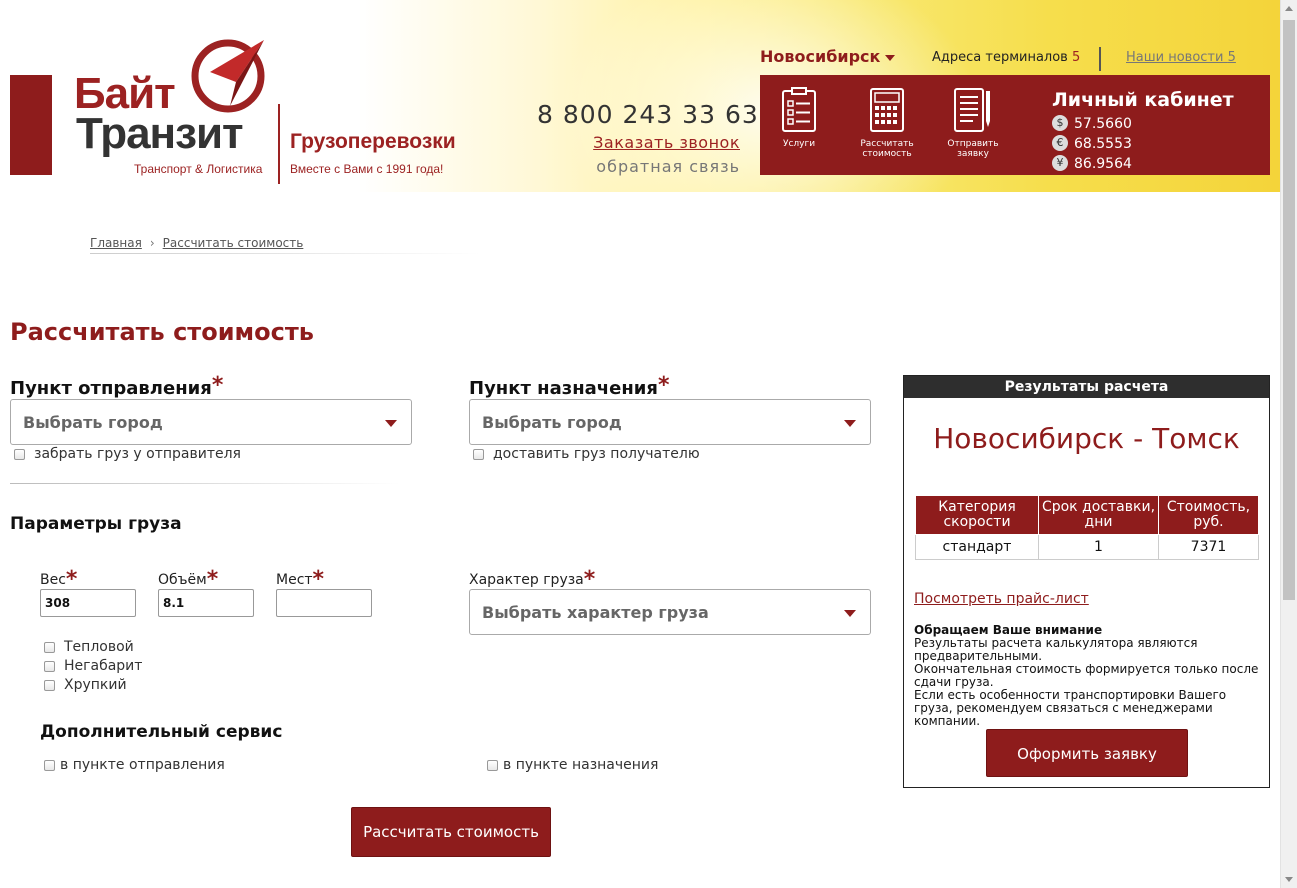 Image resolution: width=1297 pixels, height=888 pixels. I want to click on volume-label: Объём*, so click(188, 580).